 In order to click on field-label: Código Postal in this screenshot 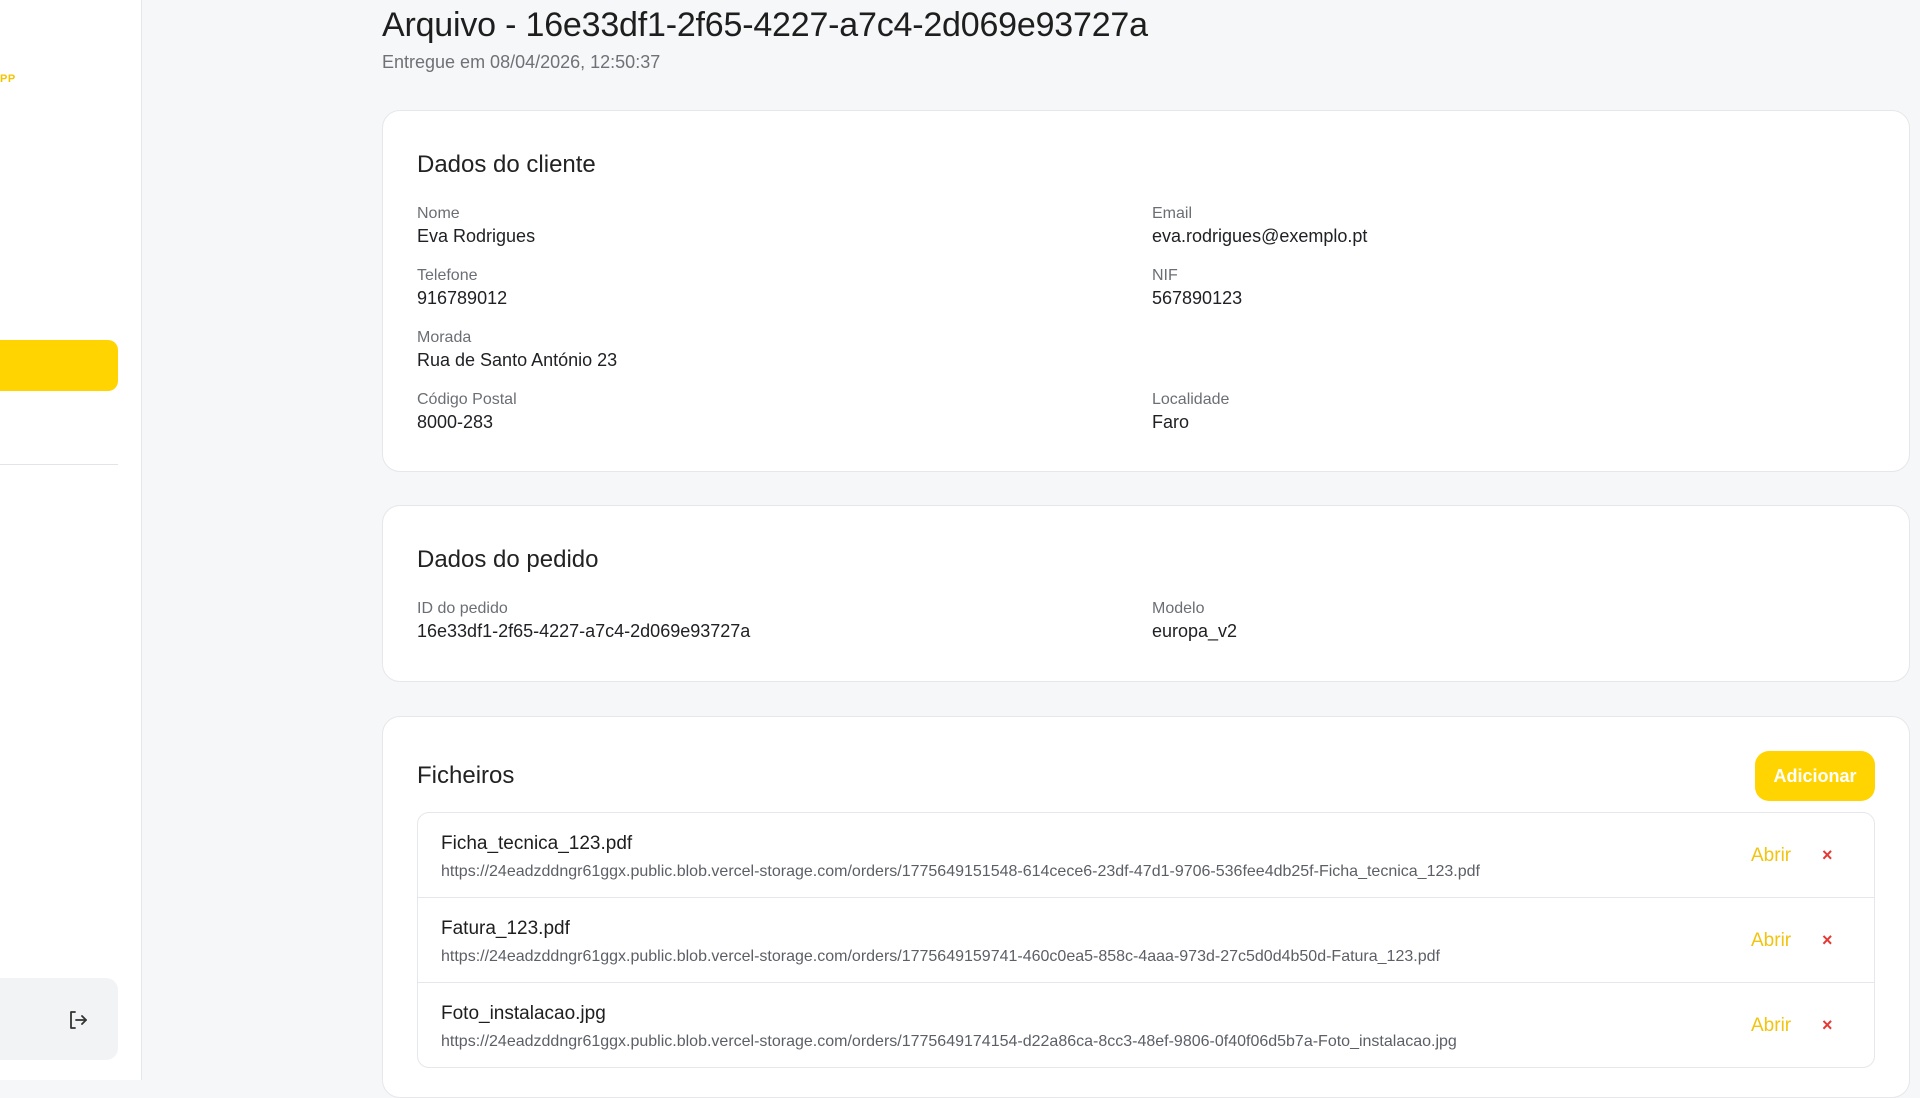, I will do `click(467, 399)`.